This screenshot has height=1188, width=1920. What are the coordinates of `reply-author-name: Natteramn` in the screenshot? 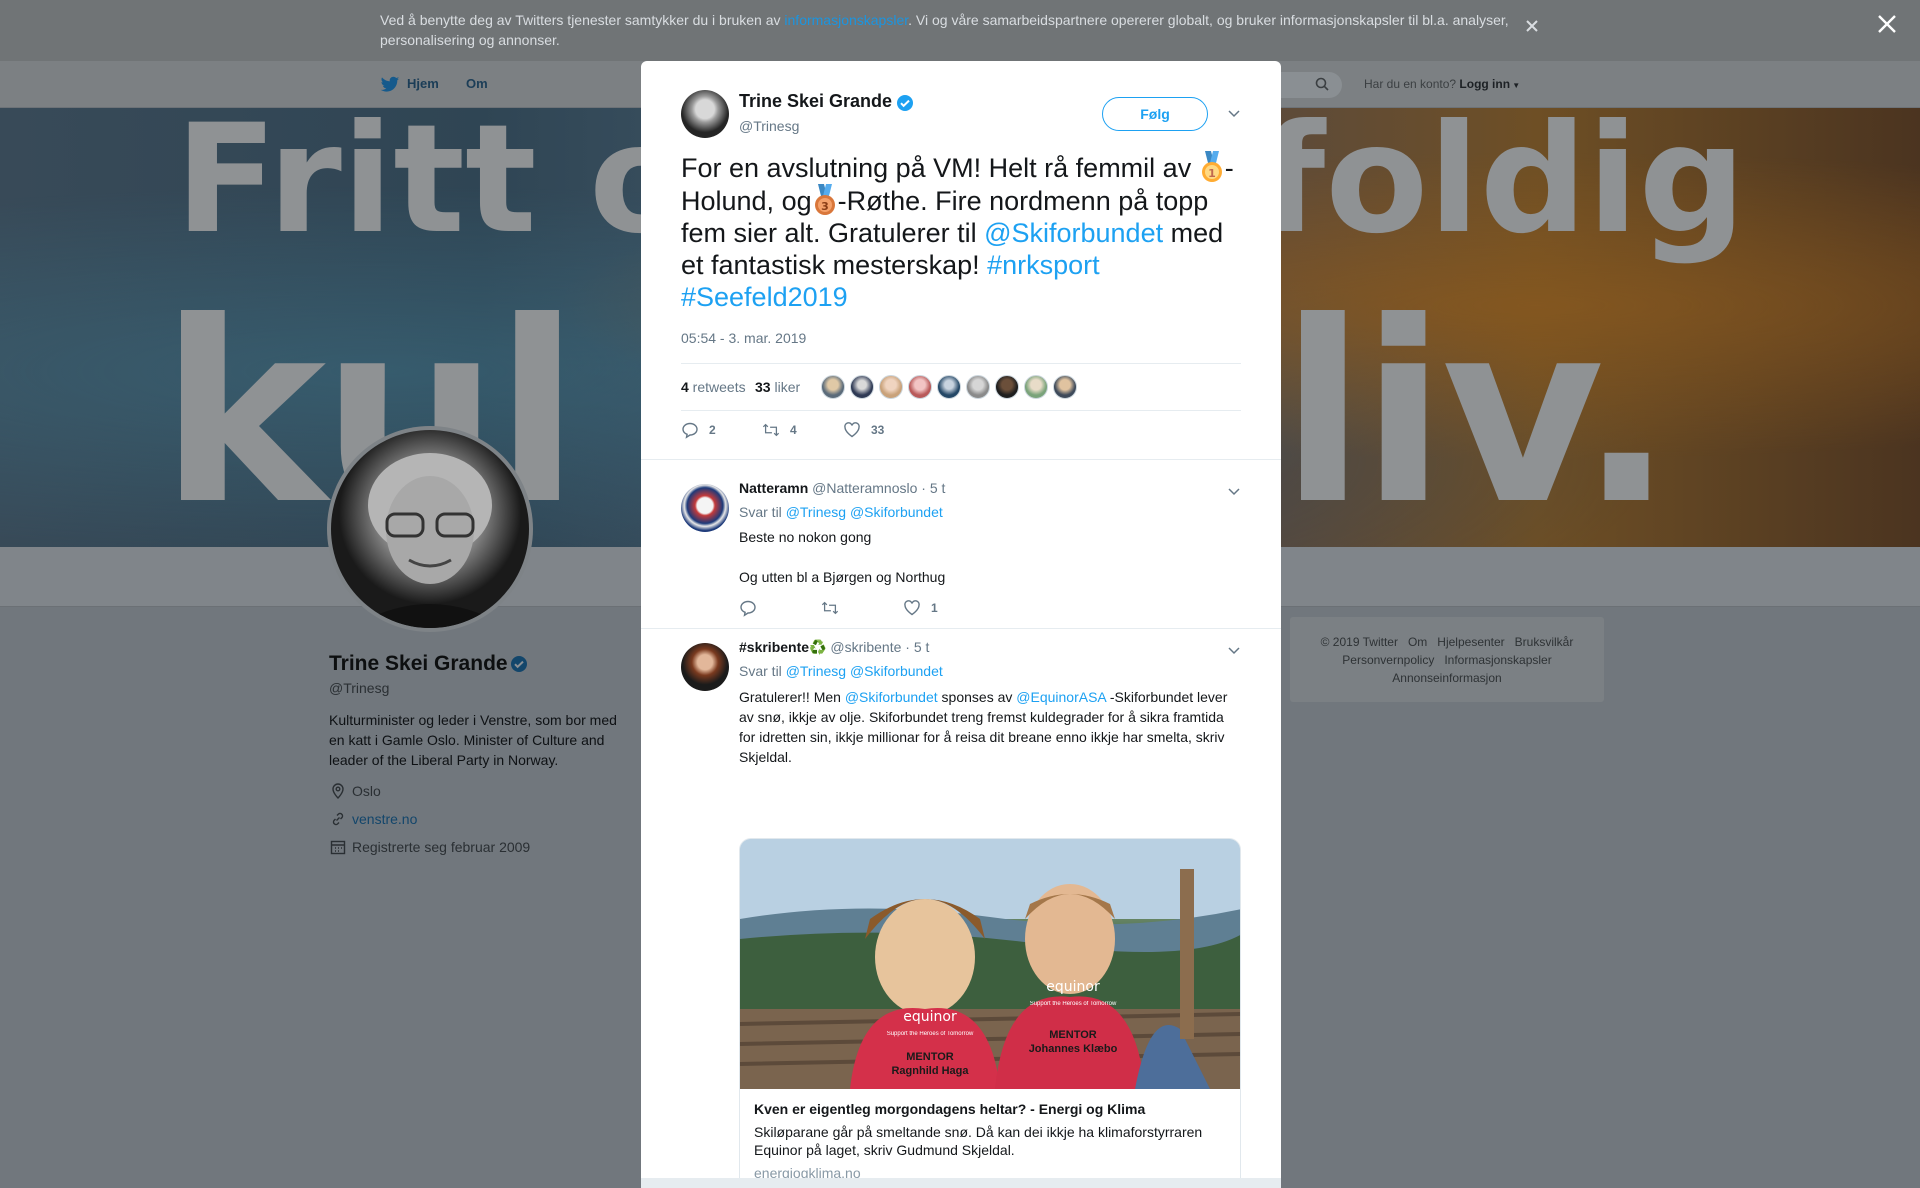 It's located at (773, 488).